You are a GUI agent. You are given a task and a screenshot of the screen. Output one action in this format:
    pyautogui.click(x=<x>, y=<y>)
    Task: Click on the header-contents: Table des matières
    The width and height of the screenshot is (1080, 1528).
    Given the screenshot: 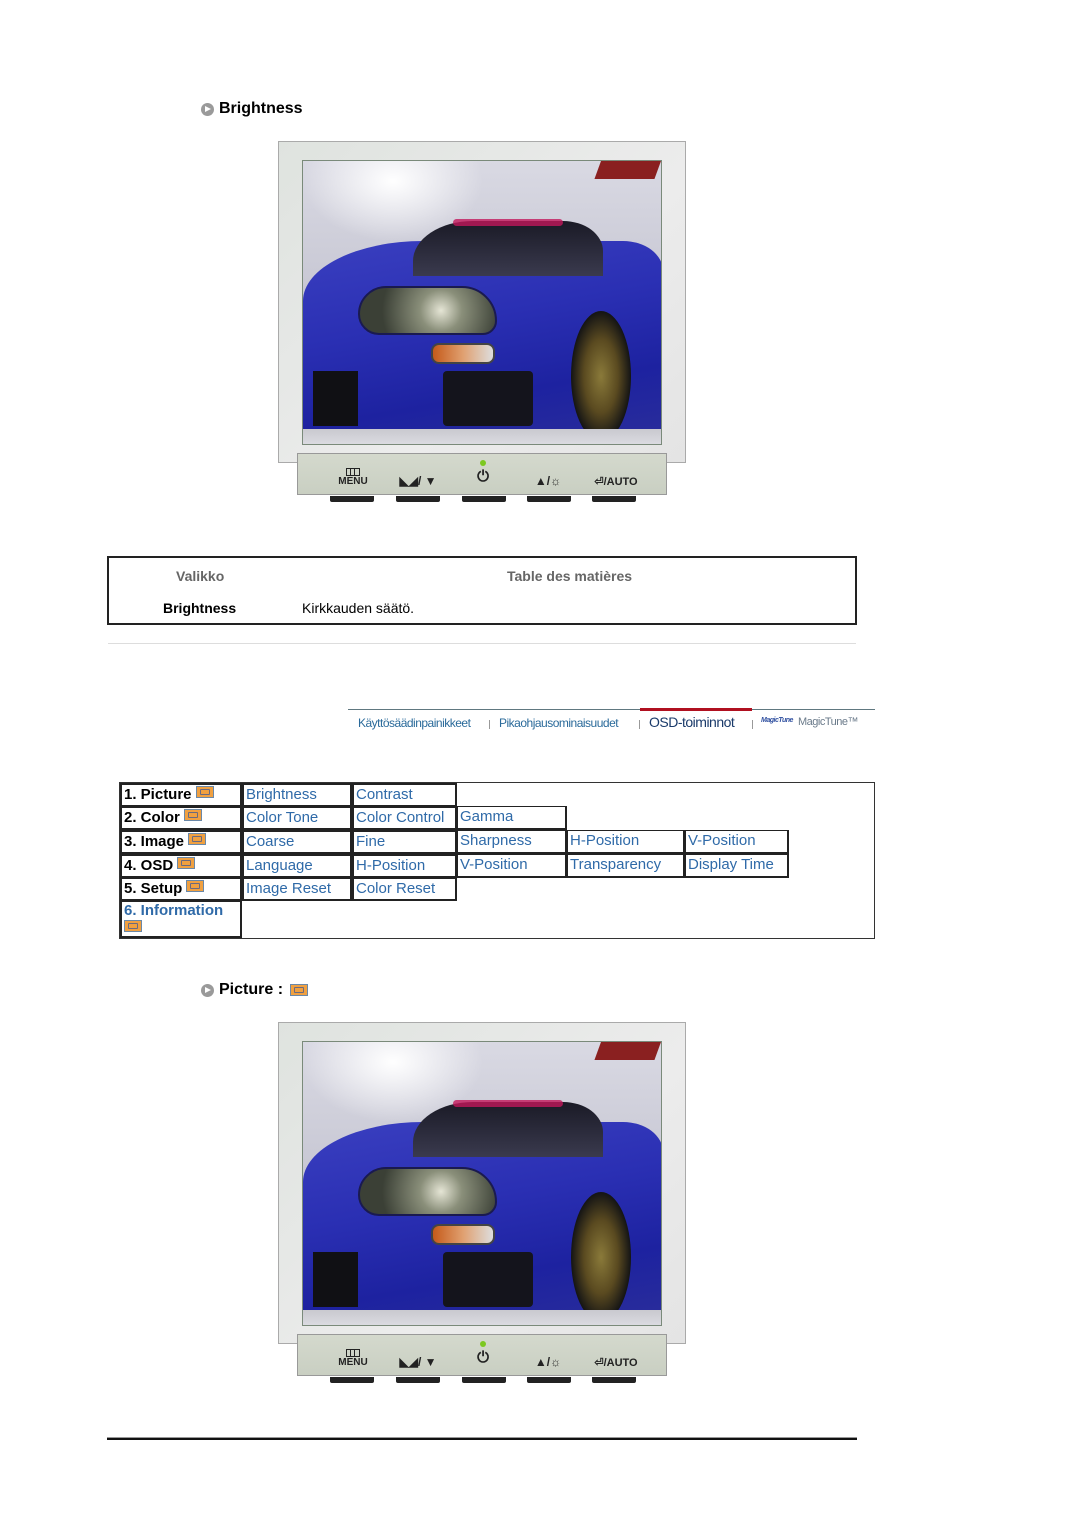 What is the action you would take?
    pyautogui.click(x=570, y=576)
    